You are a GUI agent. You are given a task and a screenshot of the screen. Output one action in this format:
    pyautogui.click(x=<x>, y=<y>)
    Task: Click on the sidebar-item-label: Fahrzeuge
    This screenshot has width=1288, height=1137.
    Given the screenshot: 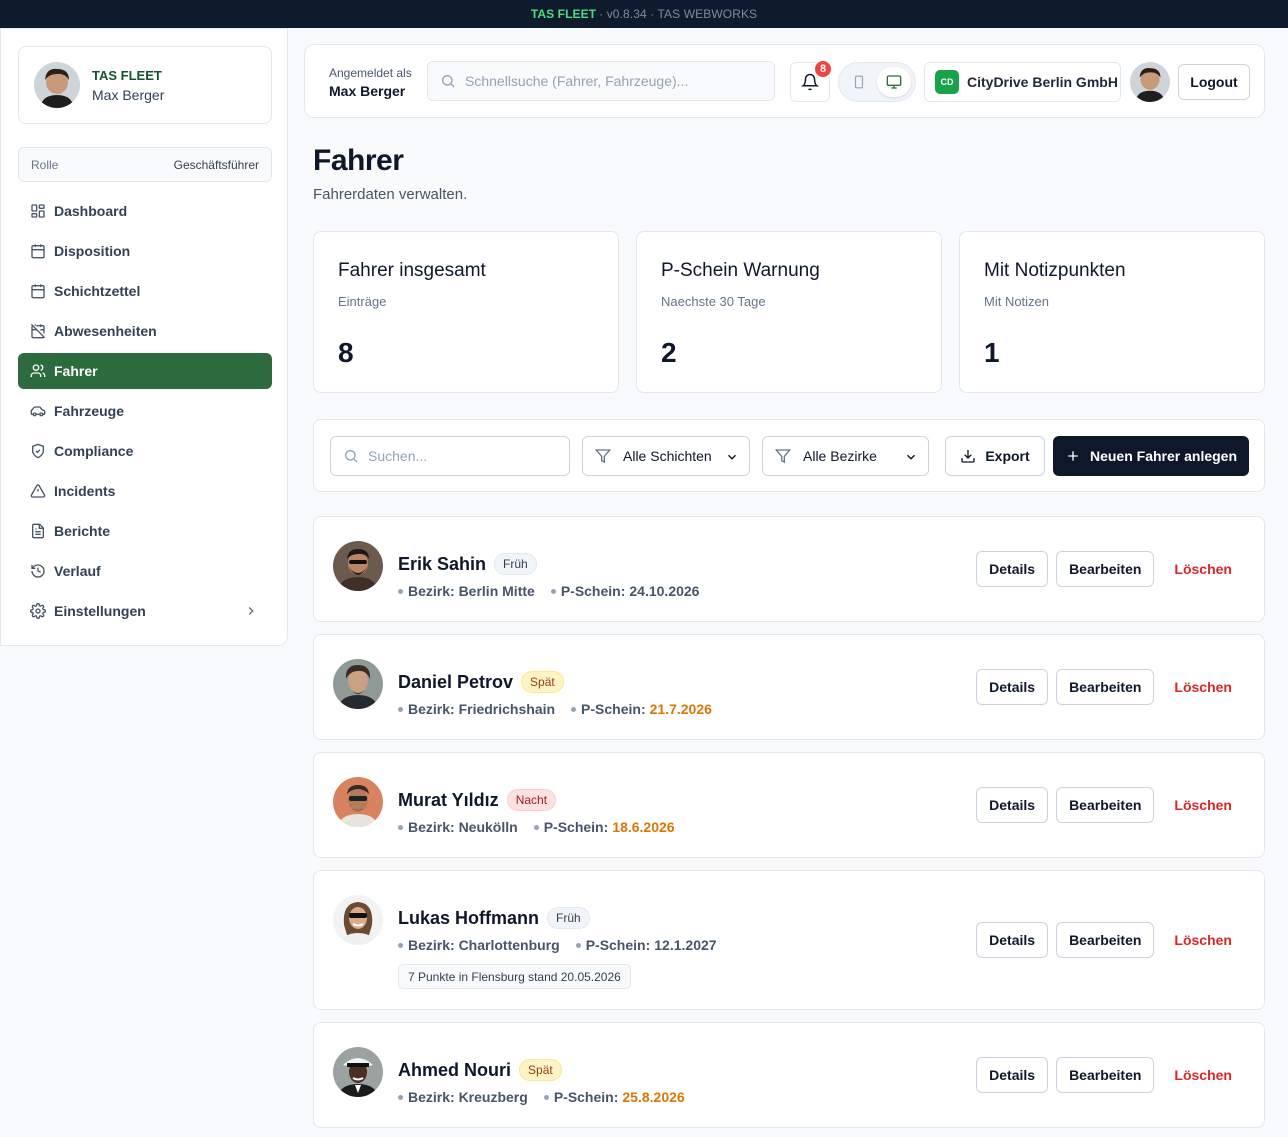 What is the action you would take?
    pyautogui.click(x=89, y=411)
    